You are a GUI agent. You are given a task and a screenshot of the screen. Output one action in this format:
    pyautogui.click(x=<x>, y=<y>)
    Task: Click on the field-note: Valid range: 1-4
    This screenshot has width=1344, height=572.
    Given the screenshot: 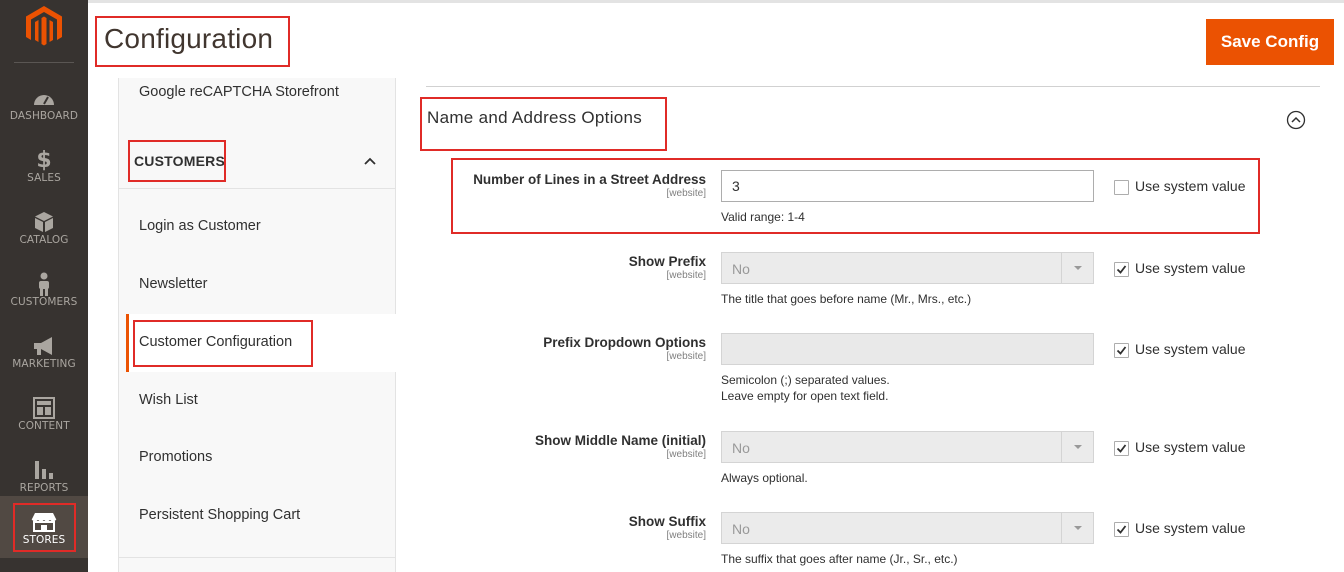 What is the action you would take?
    pyautogui.click(x=763, y=217)
    